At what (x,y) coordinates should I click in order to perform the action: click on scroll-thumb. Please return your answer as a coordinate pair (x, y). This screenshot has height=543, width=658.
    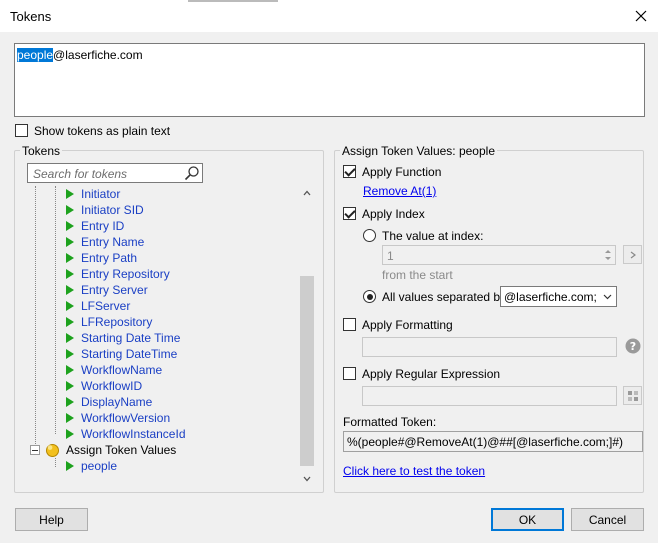
    Looking at the image, I should click on (307, 371).